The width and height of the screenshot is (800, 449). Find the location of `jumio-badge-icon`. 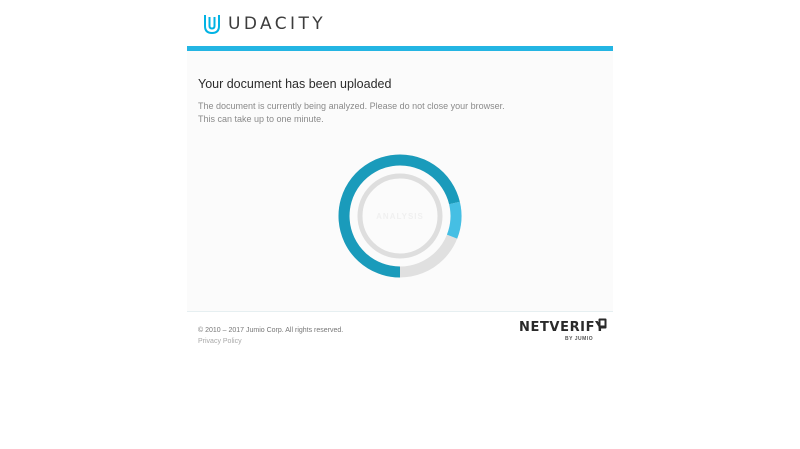

jumio-badge-icon is located at coordinates (602, 323).